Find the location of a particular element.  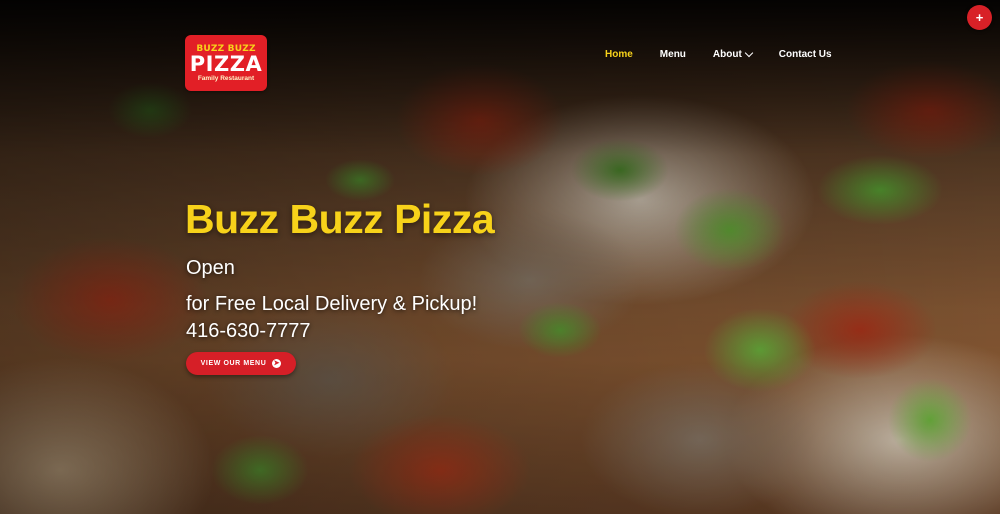

site-logo: BUZZ BUZZ PIZZA Family Restaurant is located at coordinates (226, 63).